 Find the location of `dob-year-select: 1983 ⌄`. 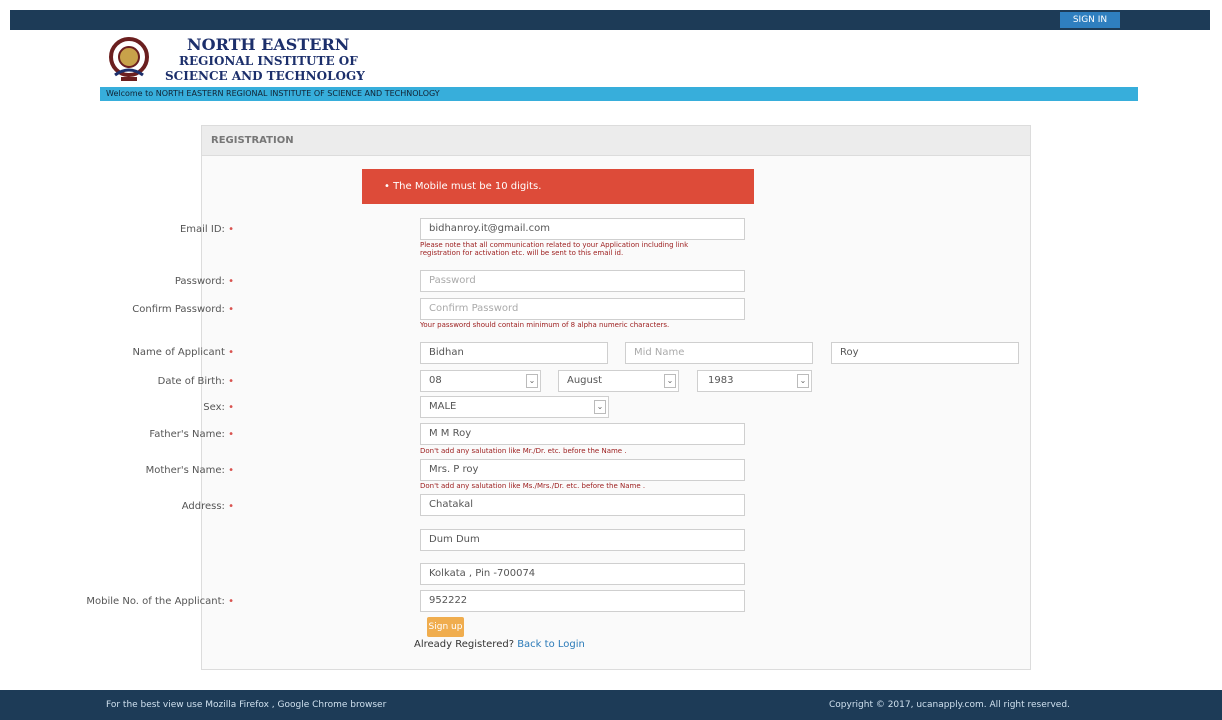

dob-year-select: 1983 ⌄ is located at coordinates (754, 381).